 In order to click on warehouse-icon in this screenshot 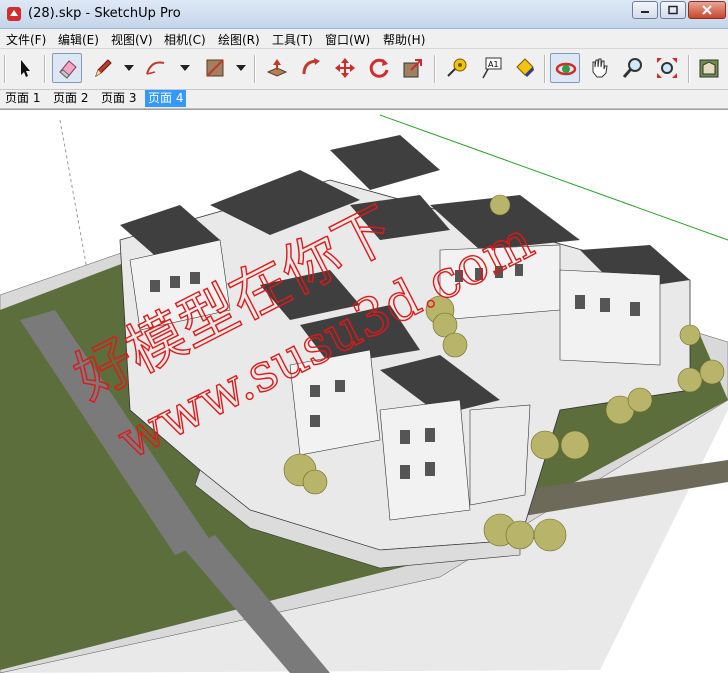, I will do `click(709, 68)`.